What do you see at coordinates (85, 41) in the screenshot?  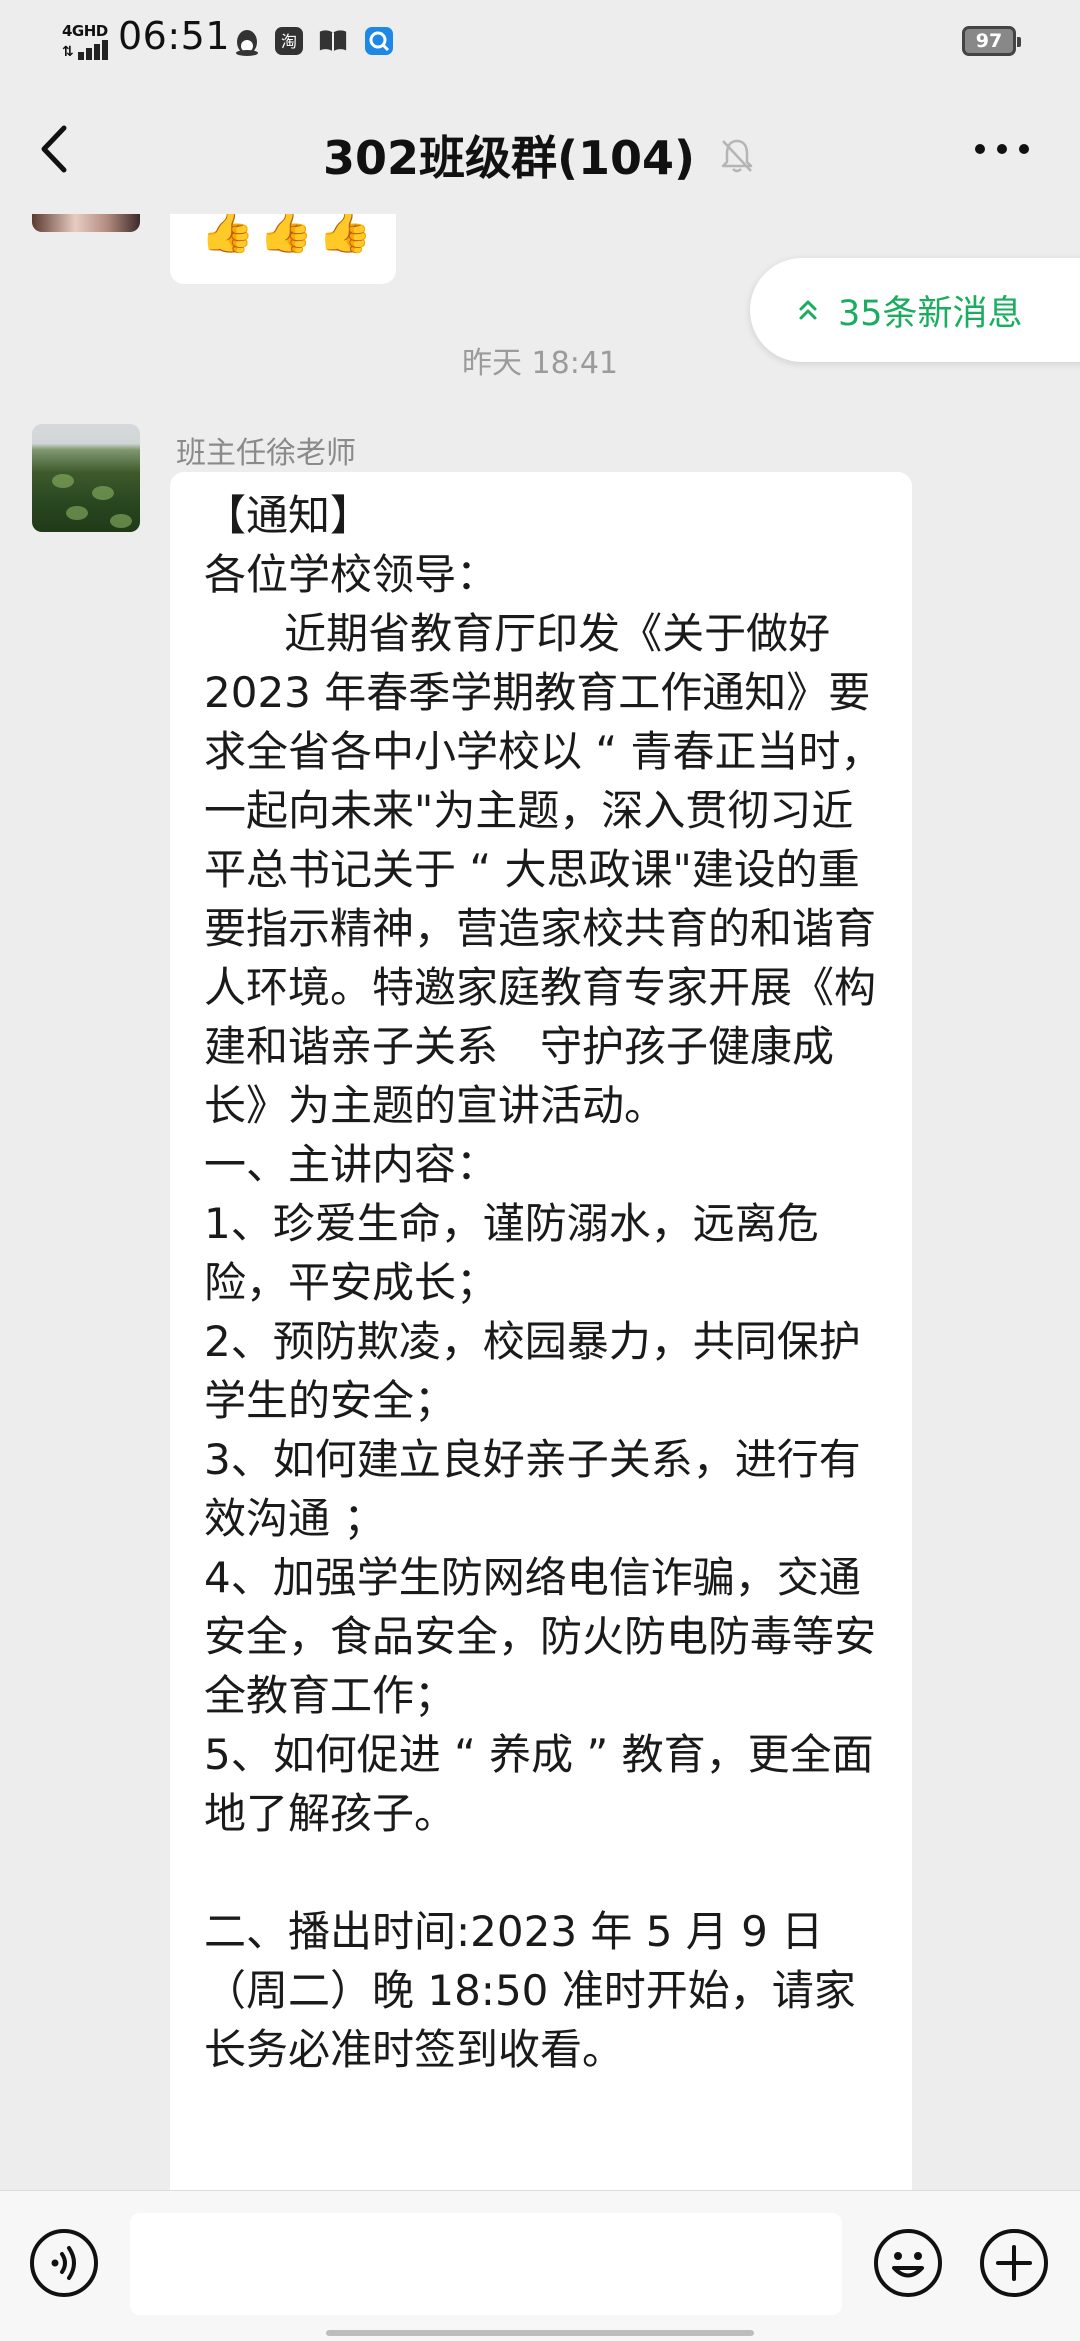 I see `signal-icon: 4GHD ⇅` at bounding box center [85, 41].